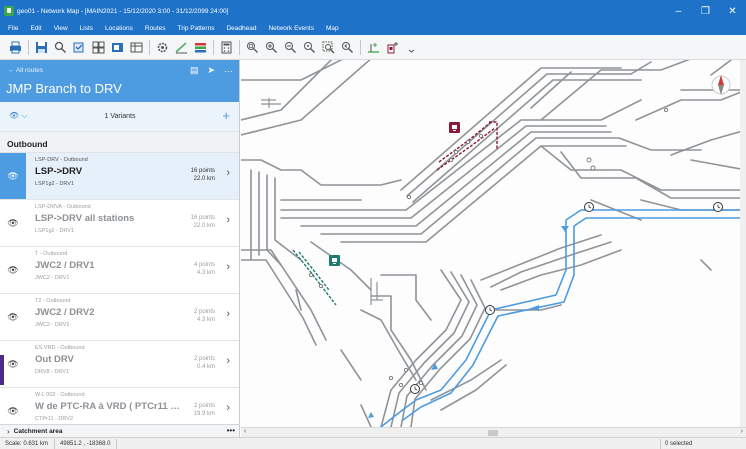 The image size is (746, 449). I want to click on menu-lists: Lists, so click(86, 28).